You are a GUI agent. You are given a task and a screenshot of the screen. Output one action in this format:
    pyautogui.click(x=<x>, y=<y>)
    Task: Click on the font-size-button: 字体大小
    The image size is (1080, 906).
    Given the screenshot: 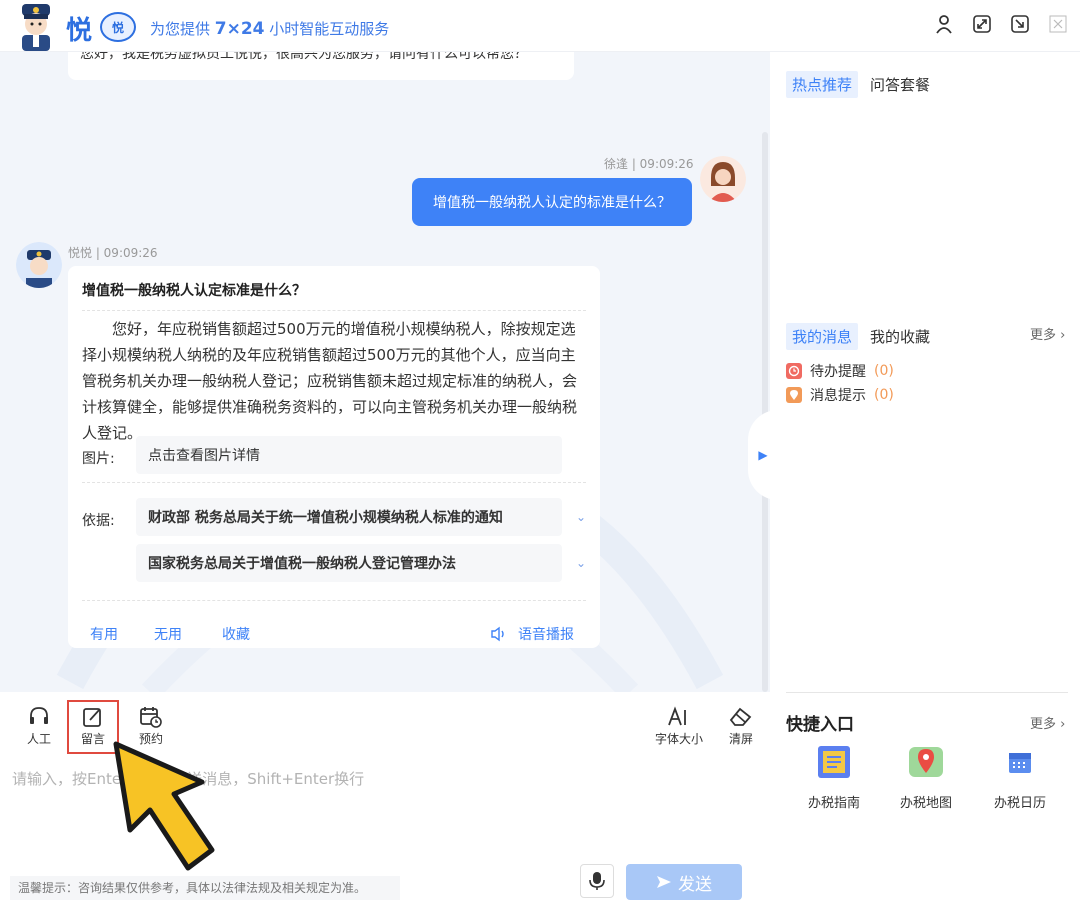 What is the action you would take?
    pyautogui.click(x=679, y=725)
    